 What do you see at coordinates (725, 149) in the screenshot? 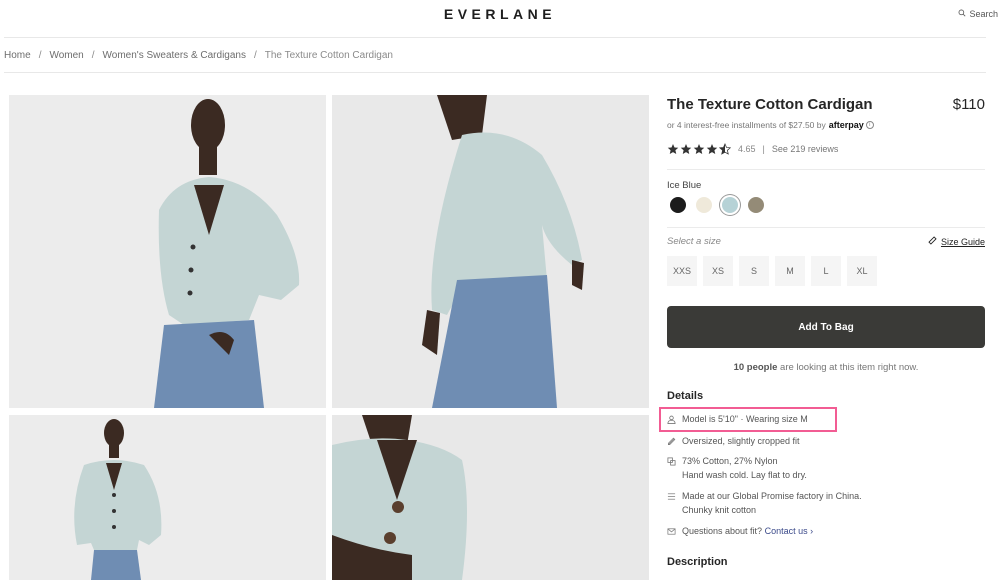
I see `star-half-icon` at bounding box center [725, 149].